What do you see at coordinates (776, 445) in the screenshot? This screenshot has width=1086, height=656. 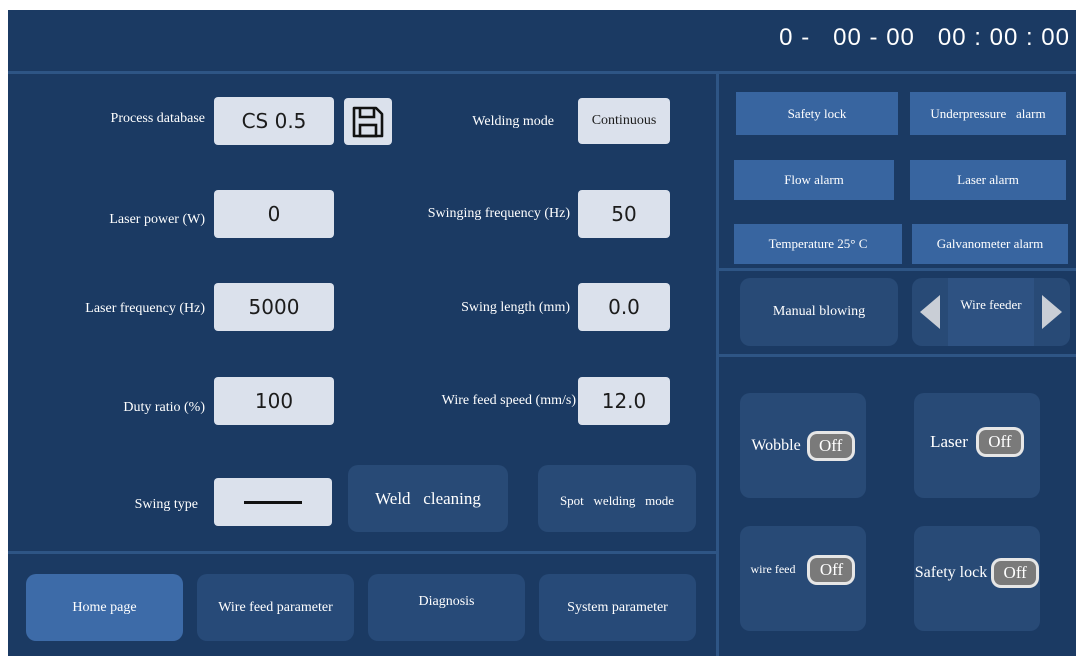 I see `wobble-label: Wobble` at bounding box center [776, 445].